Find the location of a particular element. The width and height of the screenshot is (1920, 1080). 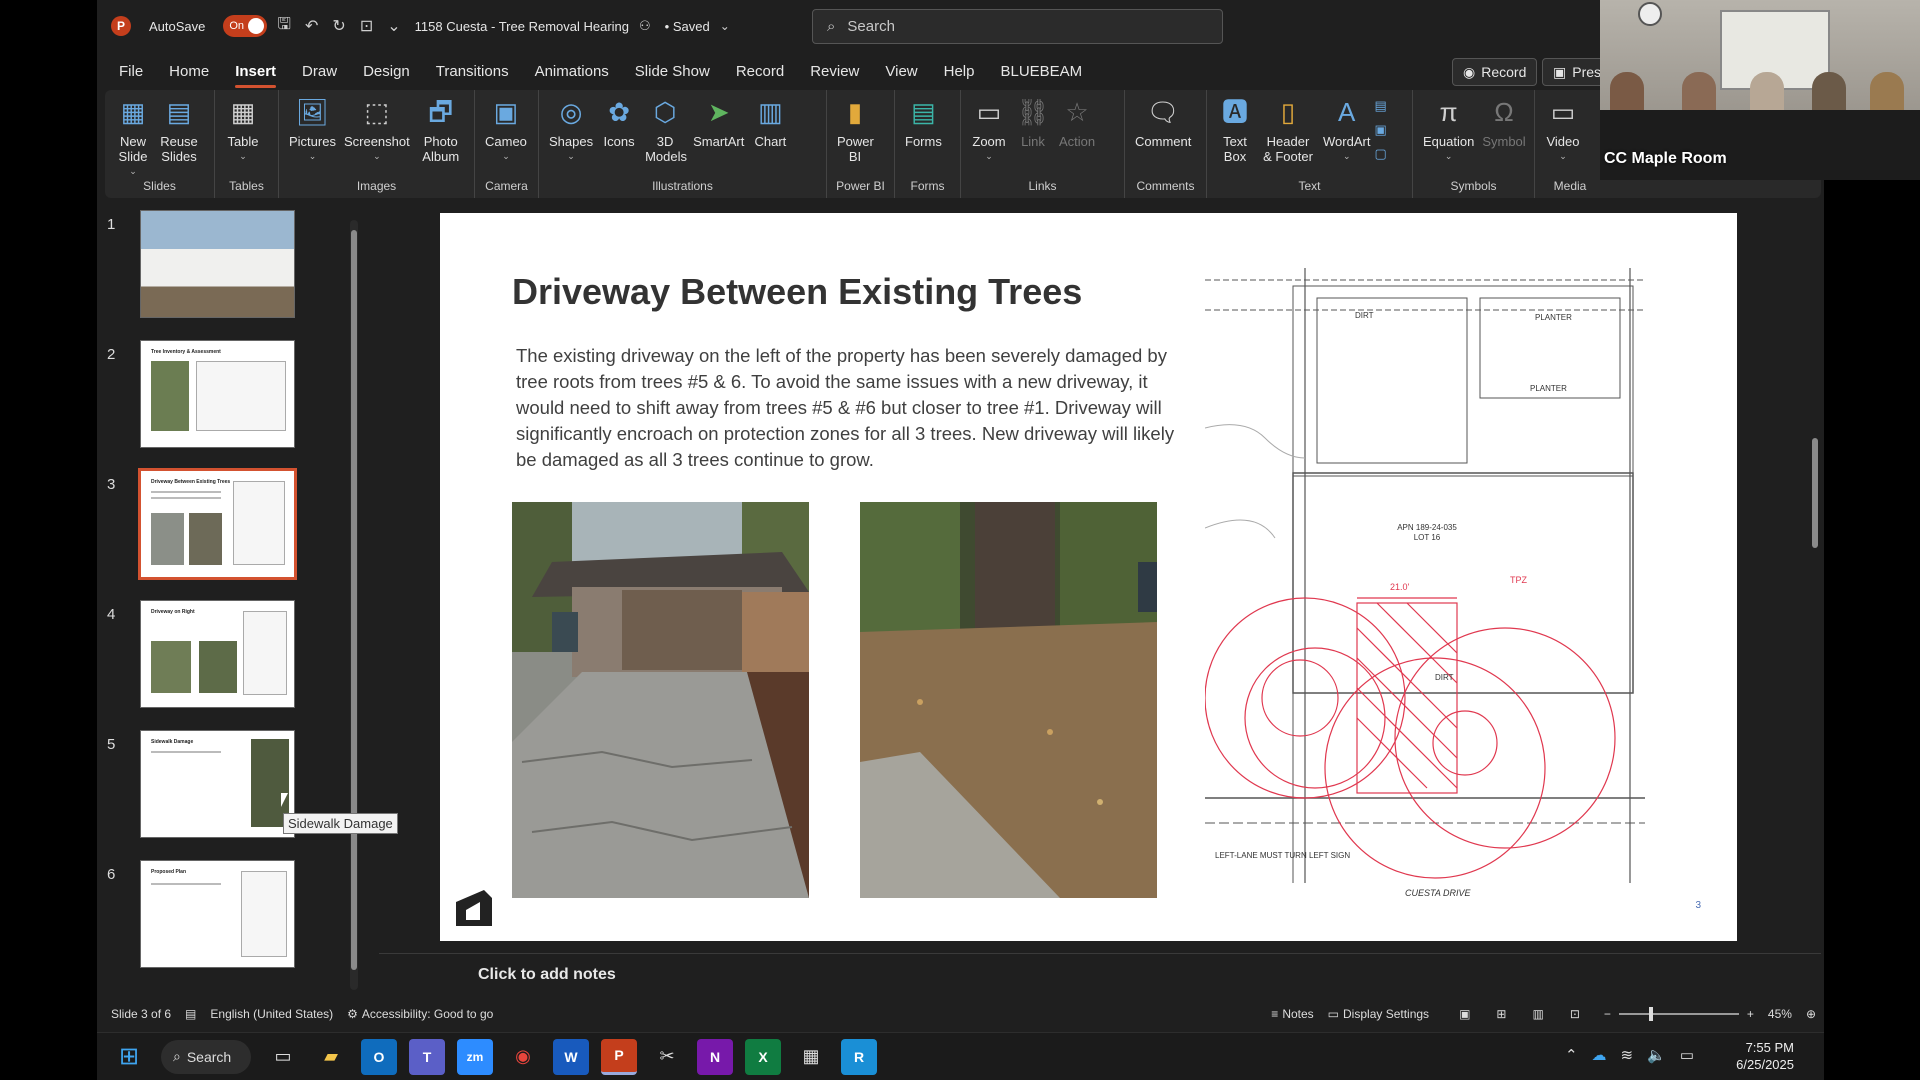

forms-button: ▤ Forms is located at coordinates (923, 122).